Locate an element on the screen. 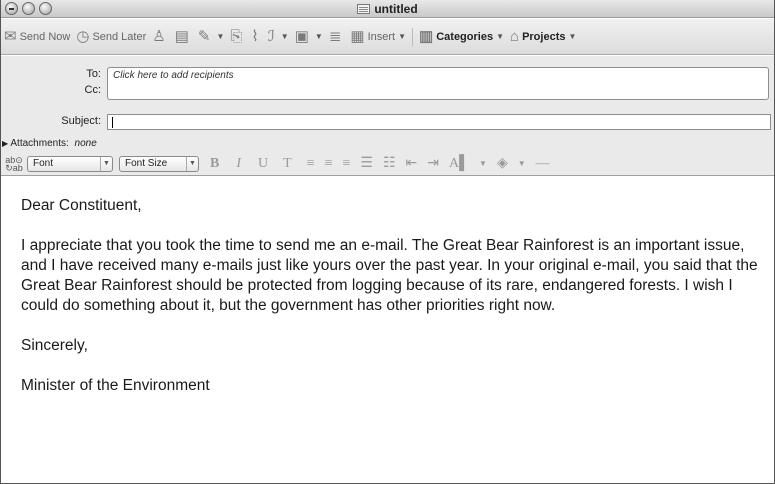 The width and height of the screenshot is (775, 484). projects-label: Projects is located at coordinates (544, 36).